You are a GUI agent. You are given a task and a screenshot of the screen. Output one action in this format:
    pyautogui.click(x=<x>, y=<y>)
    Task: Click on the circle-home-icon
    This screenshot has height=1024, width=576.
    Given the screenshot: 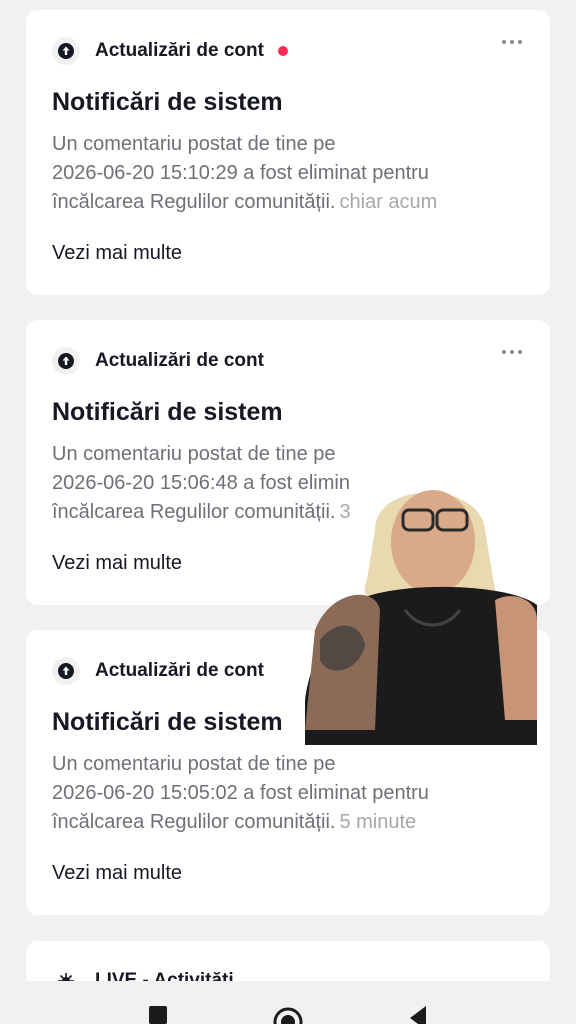 What is the action you would take?
    pyautogui.click(x=288, y=1013)
    